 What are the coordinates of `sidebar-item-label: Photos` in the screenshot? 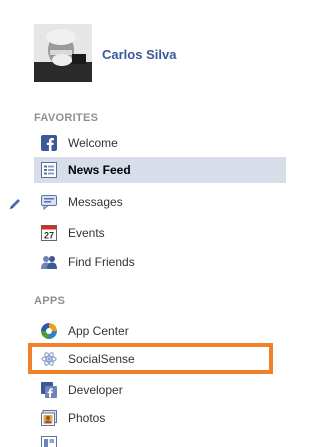 It's located at (87, 418).